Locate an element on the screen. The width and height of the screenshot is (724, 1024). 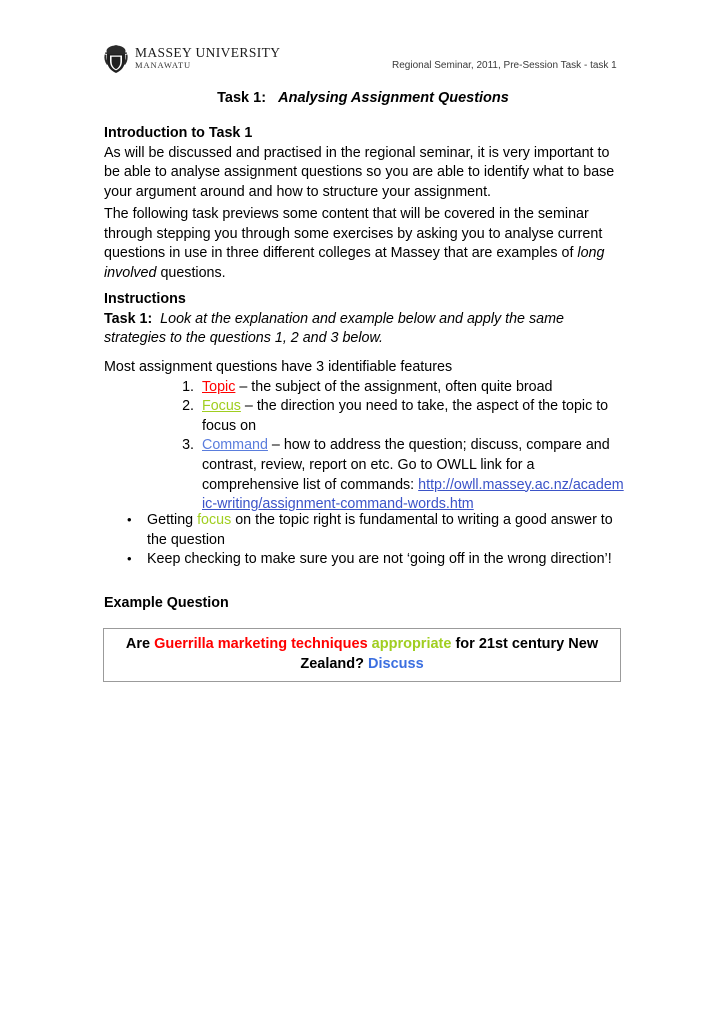
page-title-subject: Analysing Assignment Questions is located at coordinates (393, 98).